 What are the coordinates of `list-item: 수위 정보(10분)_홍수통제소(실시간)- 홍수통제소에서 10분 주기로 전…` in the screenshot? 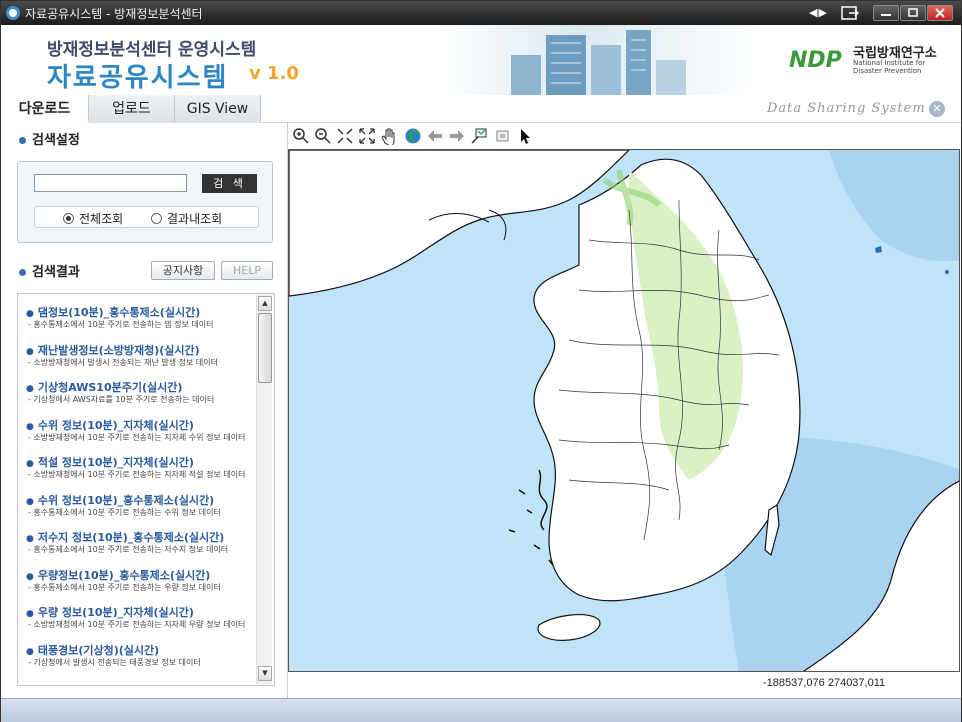 It's located at (142, 511).